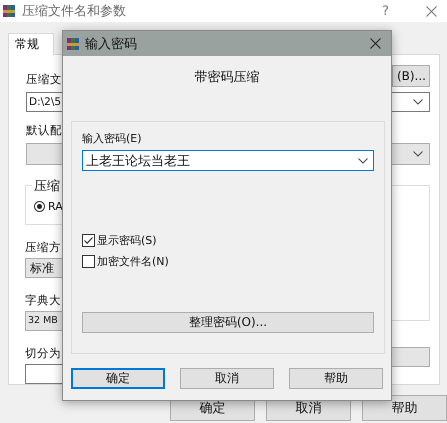 The image size is (447, 423). What do you see at coordinates (111, 44) in the screenshot?
I see `dialog-title: 输入密码` at bounding box center [111, 44].